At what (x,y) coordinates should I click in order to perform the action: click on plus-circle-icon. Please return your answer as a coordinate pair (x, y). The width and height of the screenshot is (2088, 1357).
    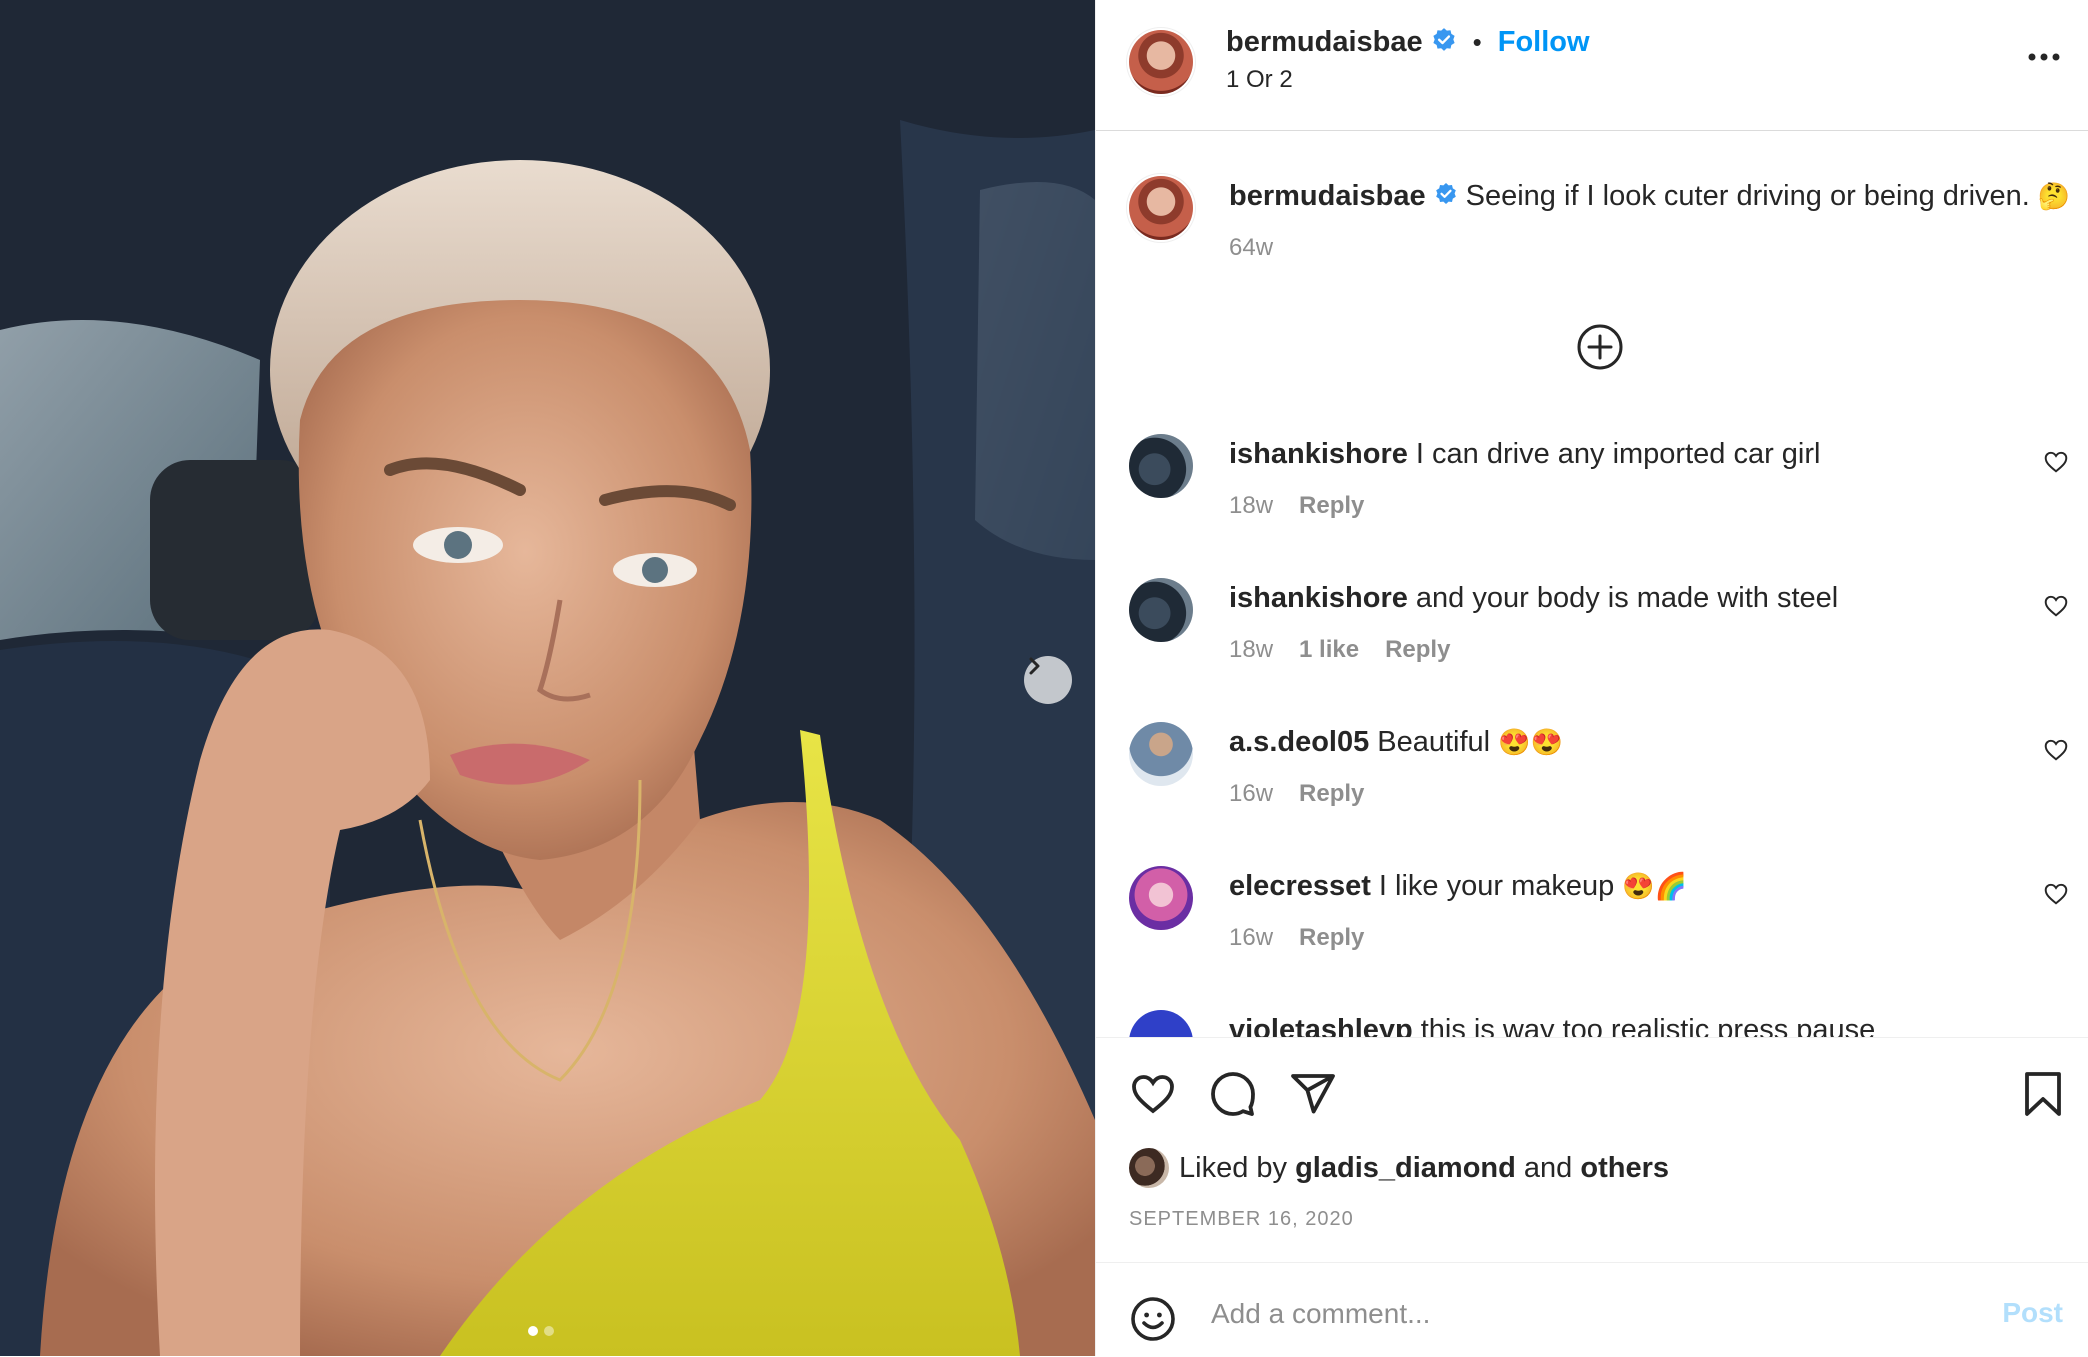
    Looking at the image, I should click on (1600, 347).